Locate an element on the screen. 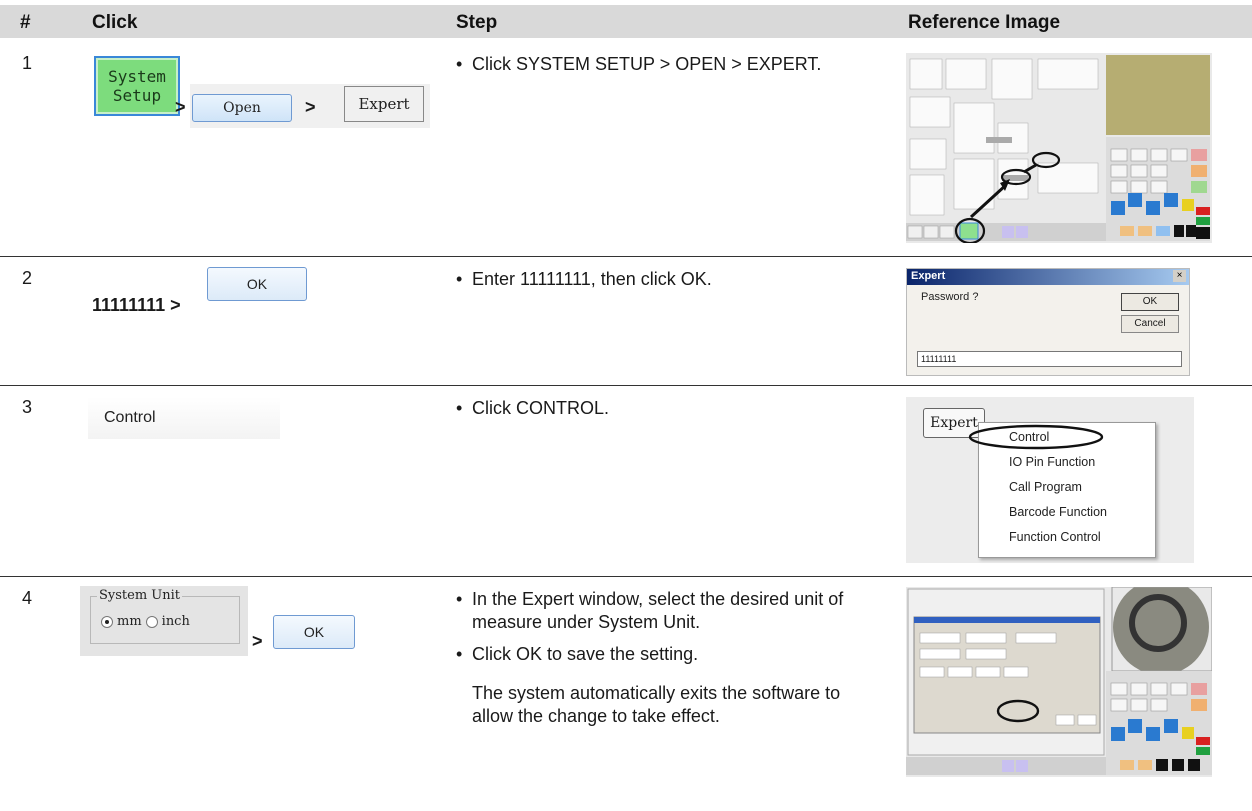 The width and height of the screenshot is (1252, 811). row-number: 1 is located at coordinates (27, 63).